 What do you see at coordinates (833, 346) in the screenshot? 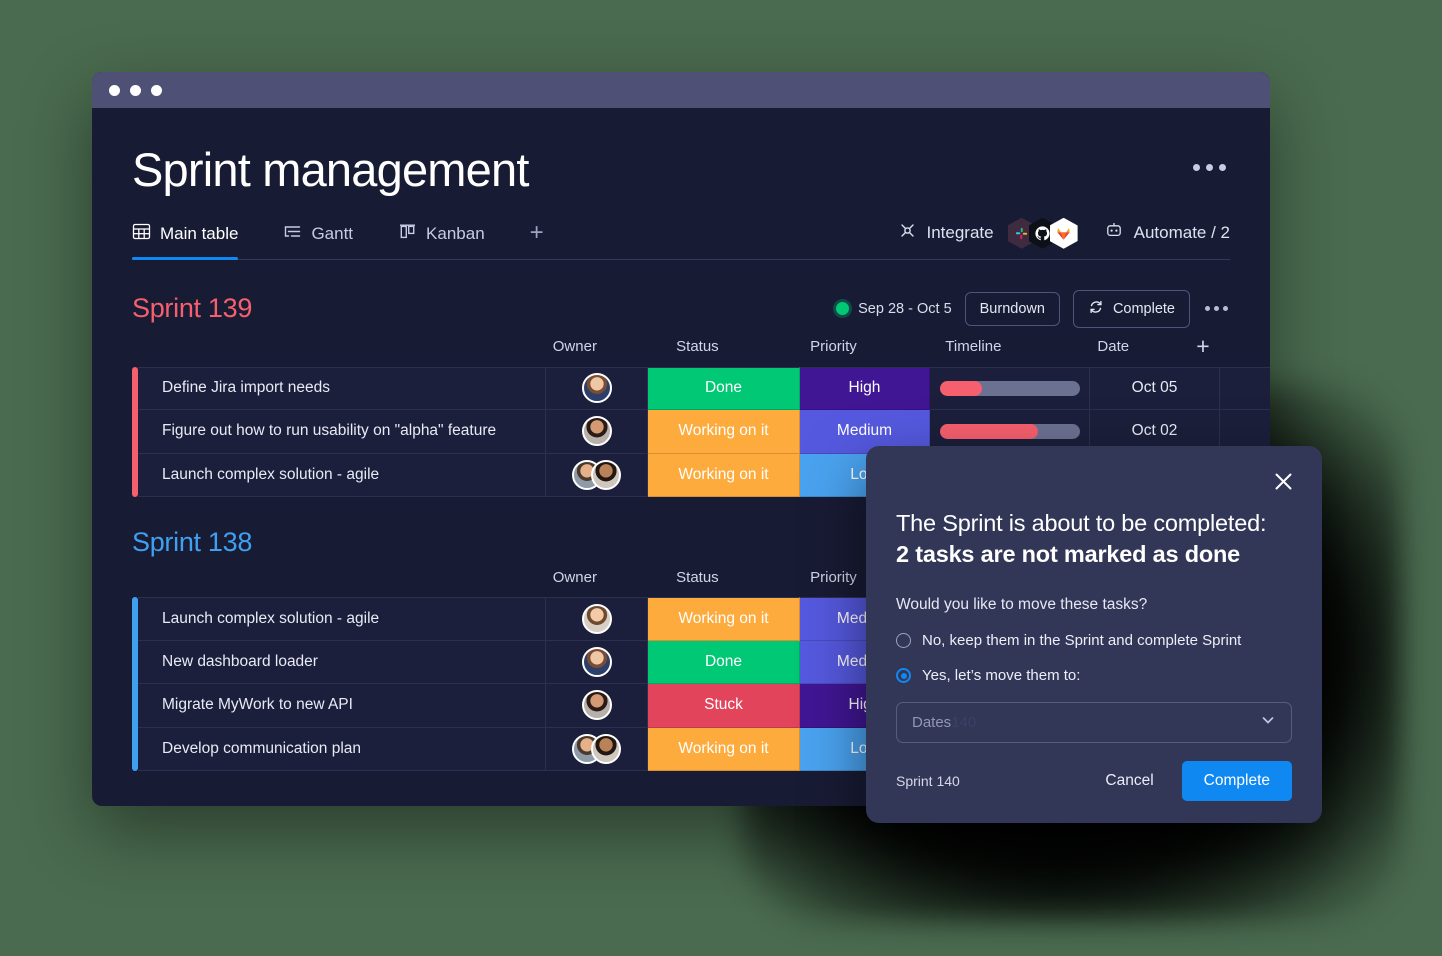
I see `column-header-priority: Priority` at bounding box center [833, 346].